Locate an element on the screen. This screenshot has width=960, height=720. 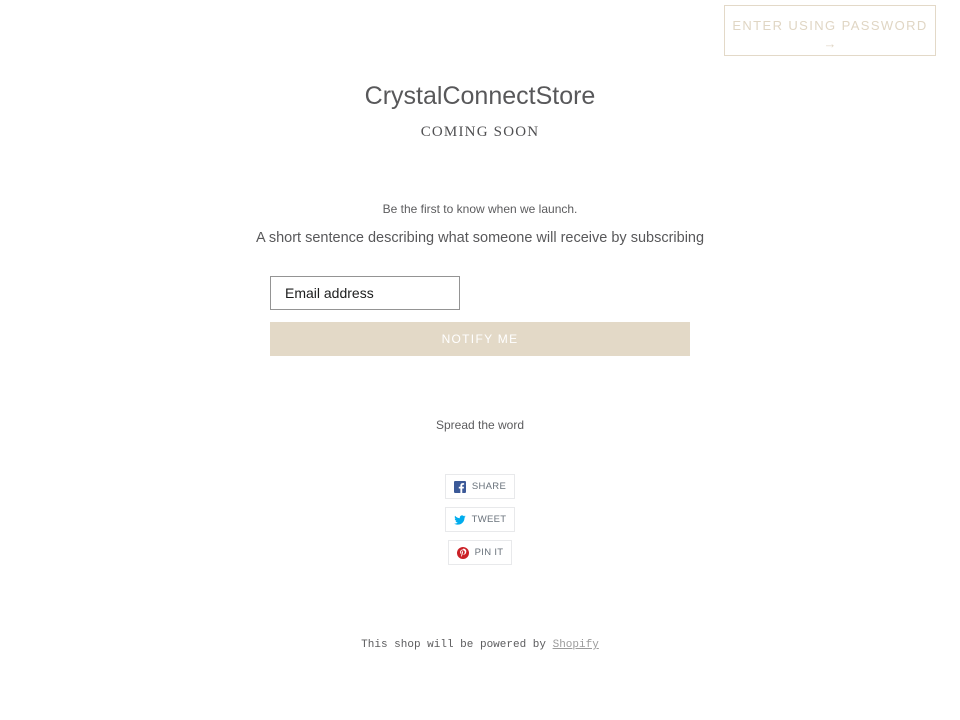
facebook-share-button: Share is located at coordinates (480, 486).